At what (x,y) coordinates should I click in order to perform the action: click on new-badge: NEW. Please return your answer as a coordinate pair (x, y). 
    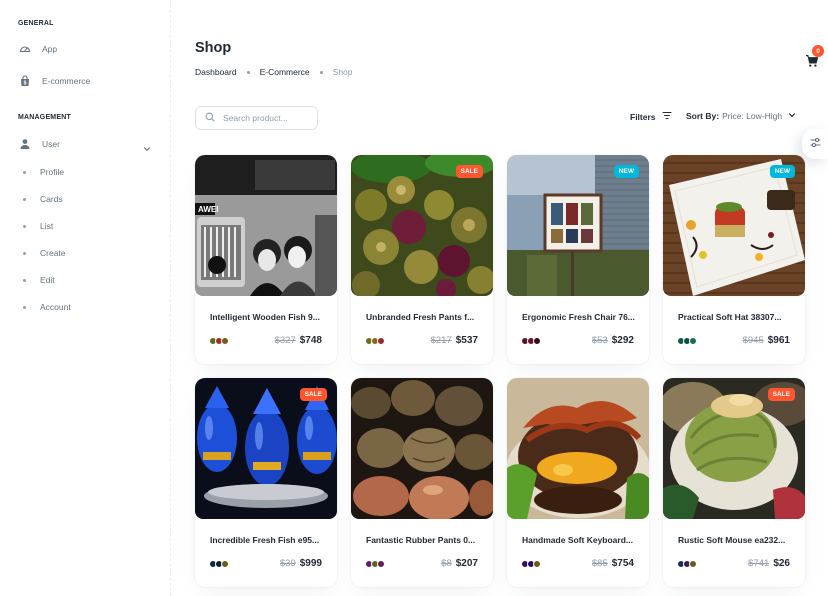
    Looking at the image, I should click on (782, 171).